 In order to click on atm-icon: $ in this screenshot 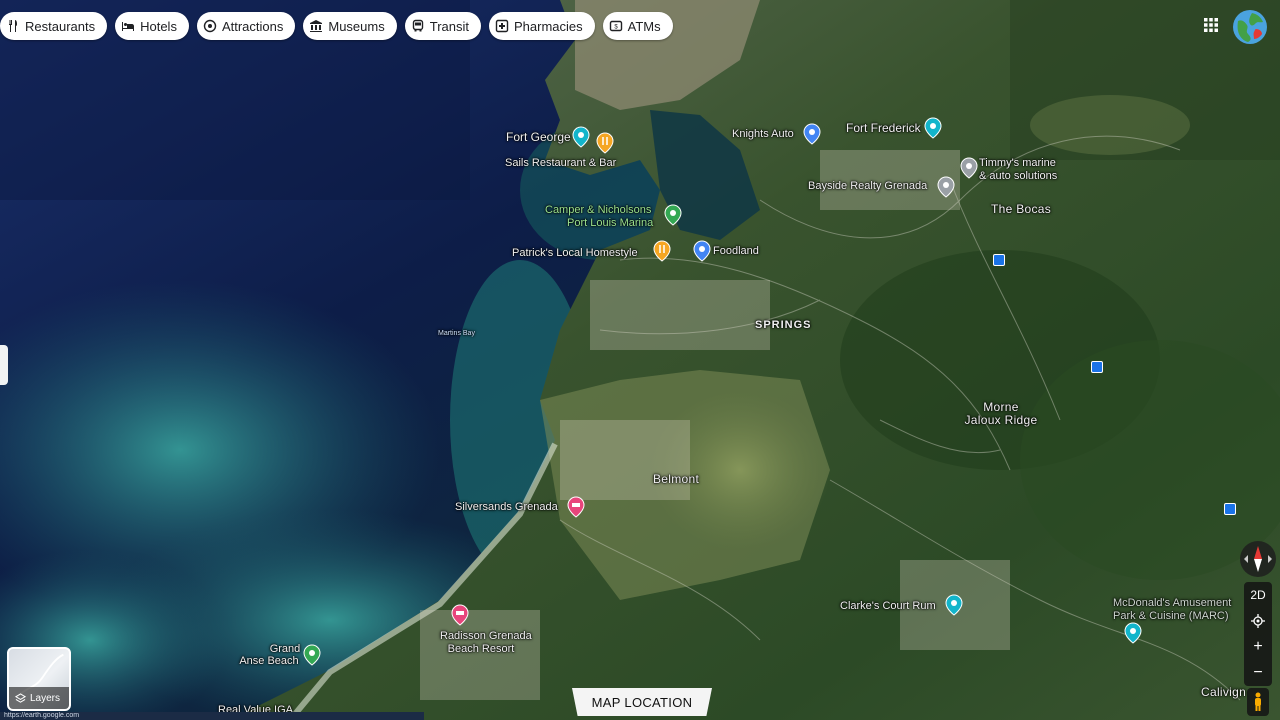, I will do `click(615, 26)`.